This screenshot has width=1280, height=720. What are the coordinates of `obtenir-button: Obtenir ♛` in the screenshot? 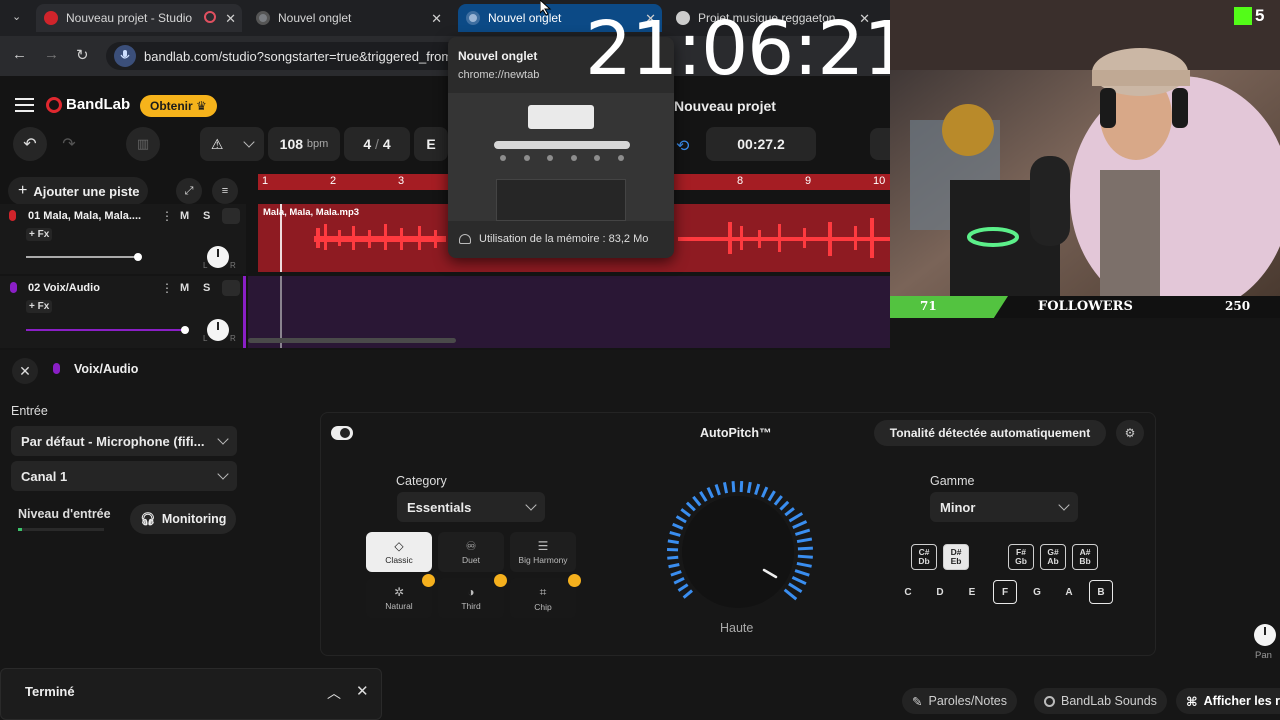 It's located at (178, 106).